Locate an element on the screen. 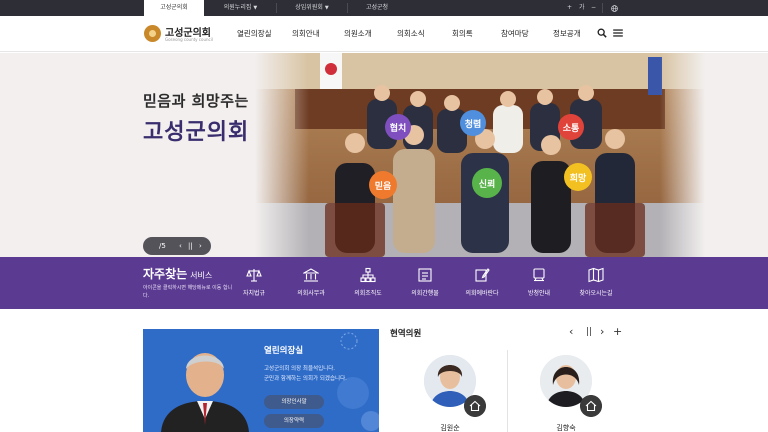 Image resolution: width=768 pixels, height=432 pixels. topnav-tab-standing-committee: 상임위원회 ▼ is located at coordinates (312, 8).